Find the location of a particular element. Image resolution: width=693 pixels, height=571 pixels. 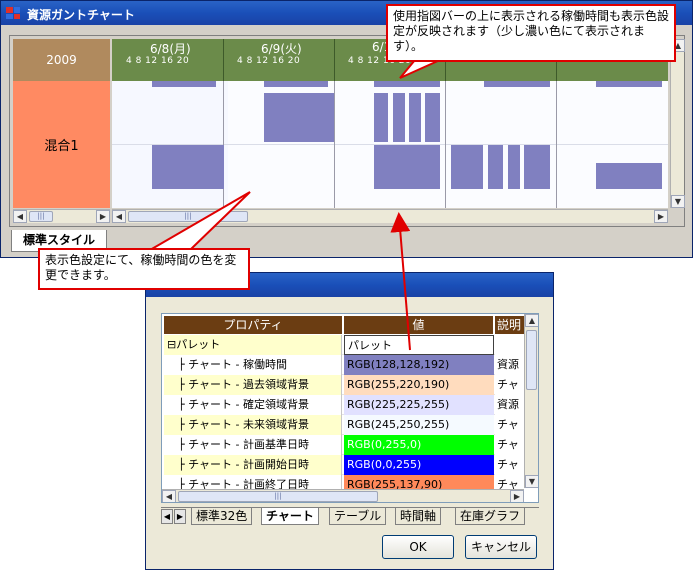

tab-time-axis: 時間軸 is located at coordinates (418, 516).